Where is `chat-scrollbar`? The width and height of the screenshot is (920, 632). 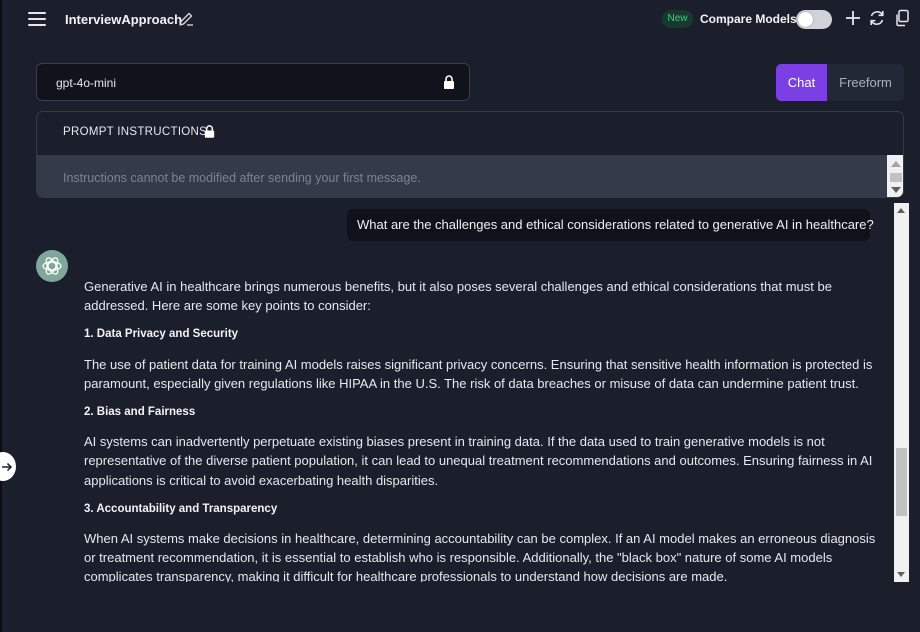
chat-scrollbar is located at coordinates (901, 392).